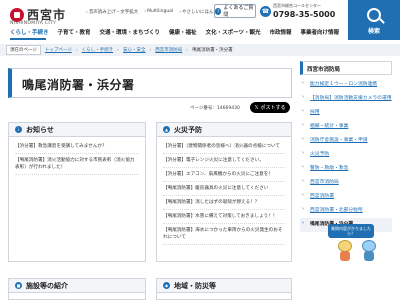 This screenshot has height=300, width=400. What do you see at coordinates (373, 31) in the screenshot?
I see `search-label: 検索` at bounding box center [373, 31].